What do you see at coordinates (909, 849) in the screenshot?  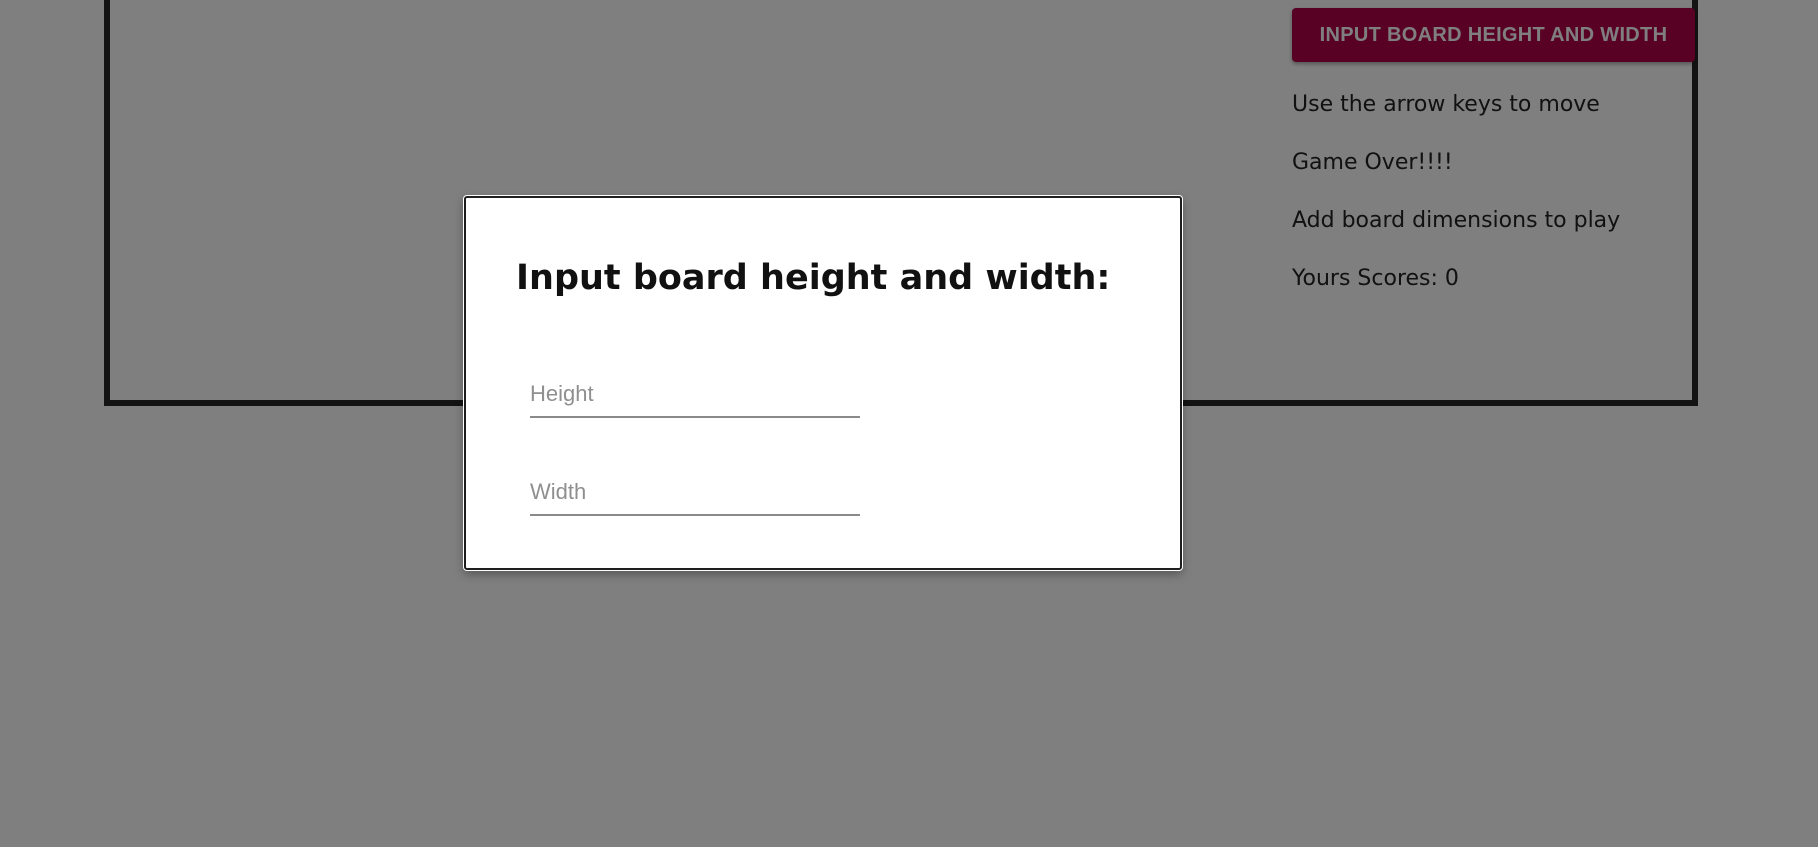 I see `page-bottom-strip` at bounding box center [909, 849].